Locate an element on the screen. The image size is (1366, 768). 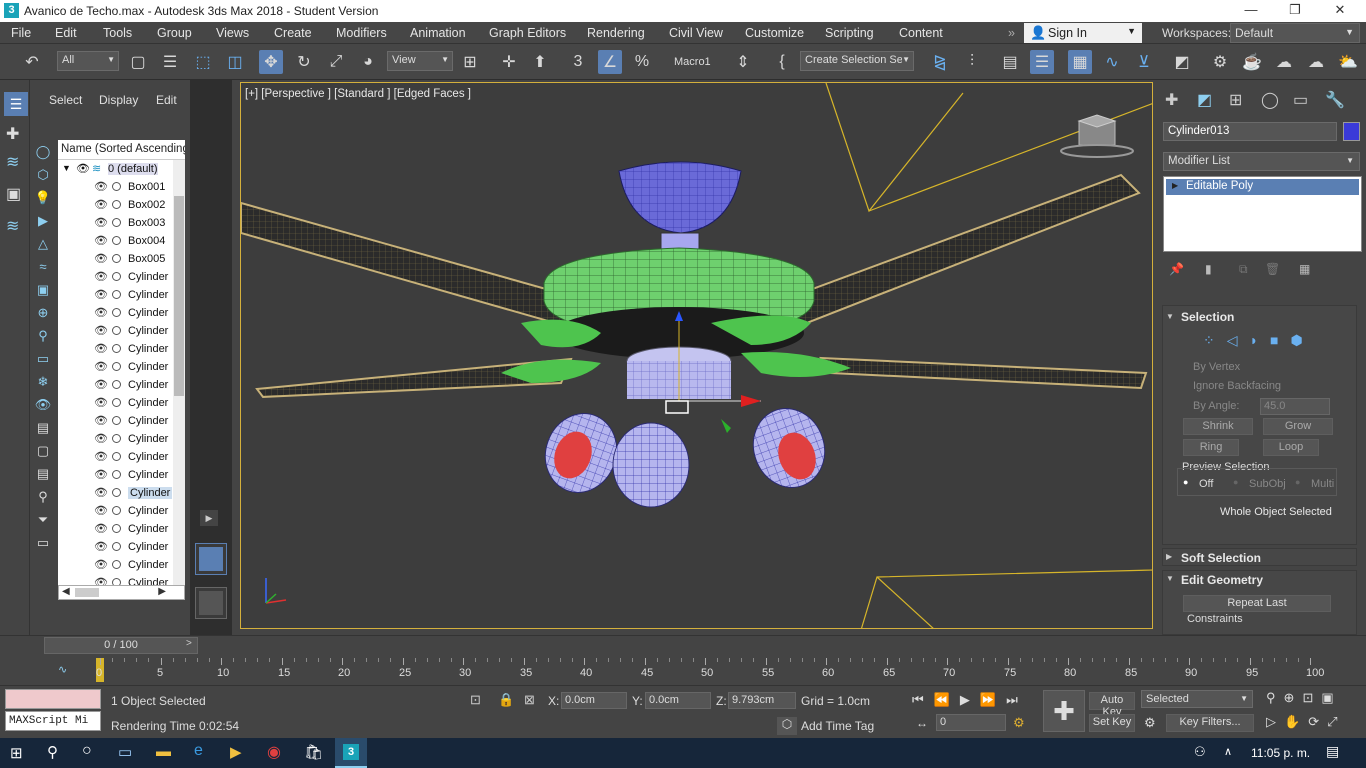
filter-list-icon: ▤ is located at coordinates (43, 427).